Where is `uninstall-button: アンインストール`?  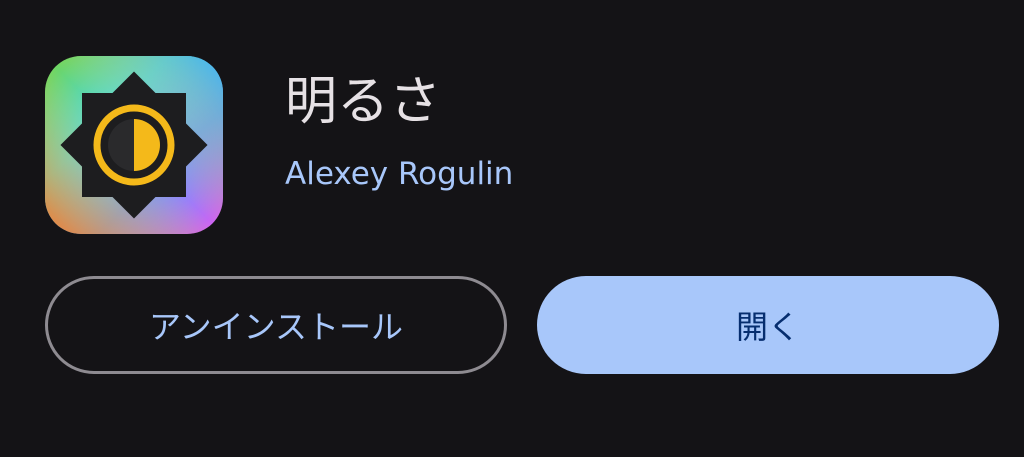
uninstall-button: アンインストール is located at coordinates (276, 325).